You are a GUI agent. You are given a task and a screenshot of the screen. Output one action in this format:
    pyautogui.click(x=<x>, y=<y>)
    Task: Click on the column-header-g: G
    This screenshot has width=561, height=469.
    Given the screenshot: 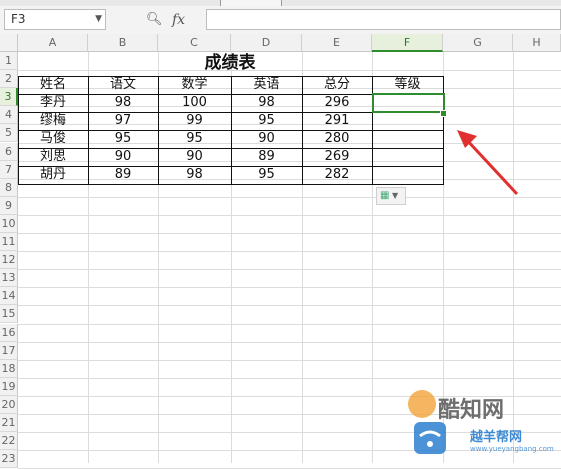 What is the action you would take?
    pyautogui.click(x=478, y=43)
    